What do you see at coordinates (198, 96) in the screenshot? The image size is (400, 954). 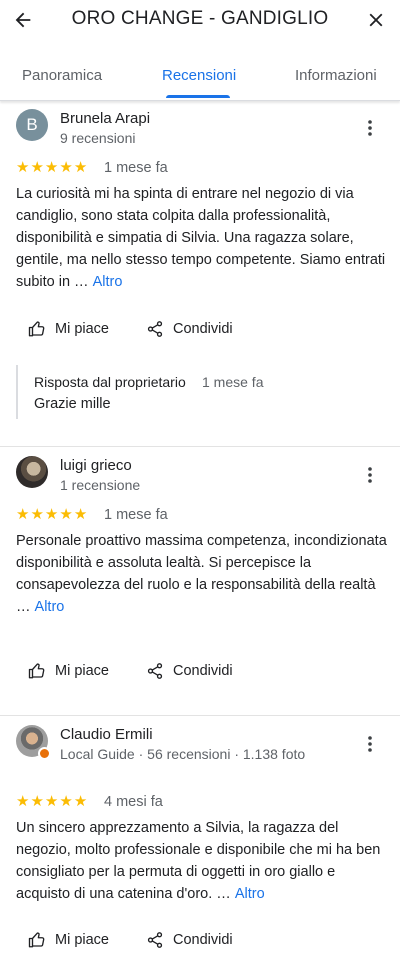 I see `tab-selected-indicator` at bounding box center [198, 96].